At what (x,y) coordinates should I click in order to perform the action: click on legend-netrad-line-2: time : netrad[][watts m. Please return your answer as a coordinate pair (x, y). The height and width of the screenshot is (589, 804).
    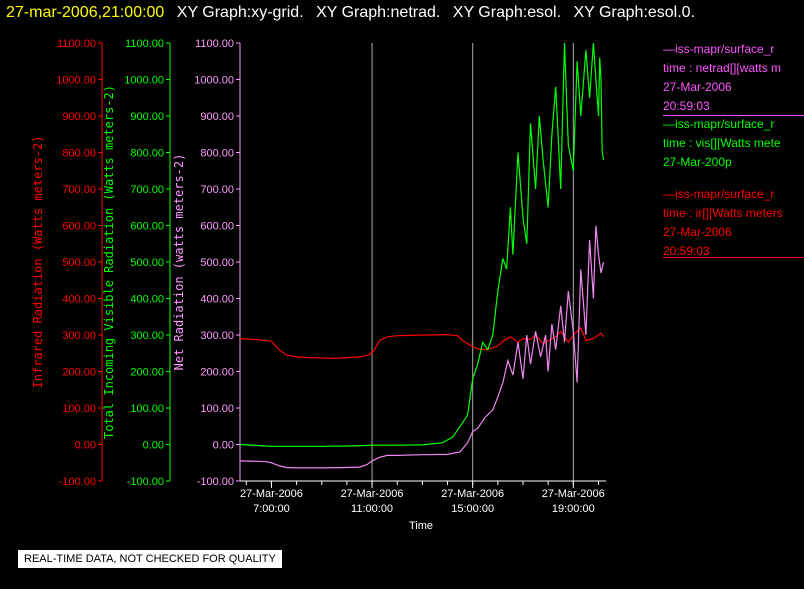
    Looking at the image, I should click on (722, 68).